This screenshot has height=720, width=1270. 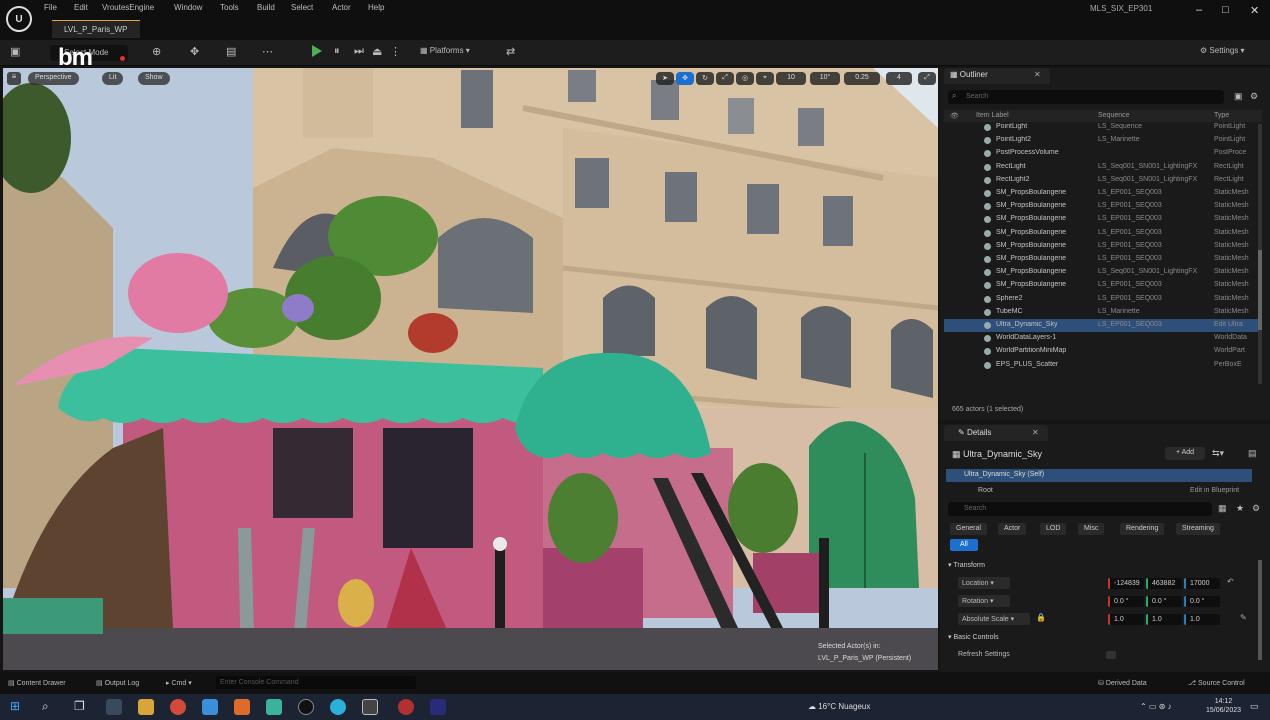 What do you see at coordinates (229, 7) in the screenshot?
I see `menu-tools: Tools` at bounding box center [229, 7].